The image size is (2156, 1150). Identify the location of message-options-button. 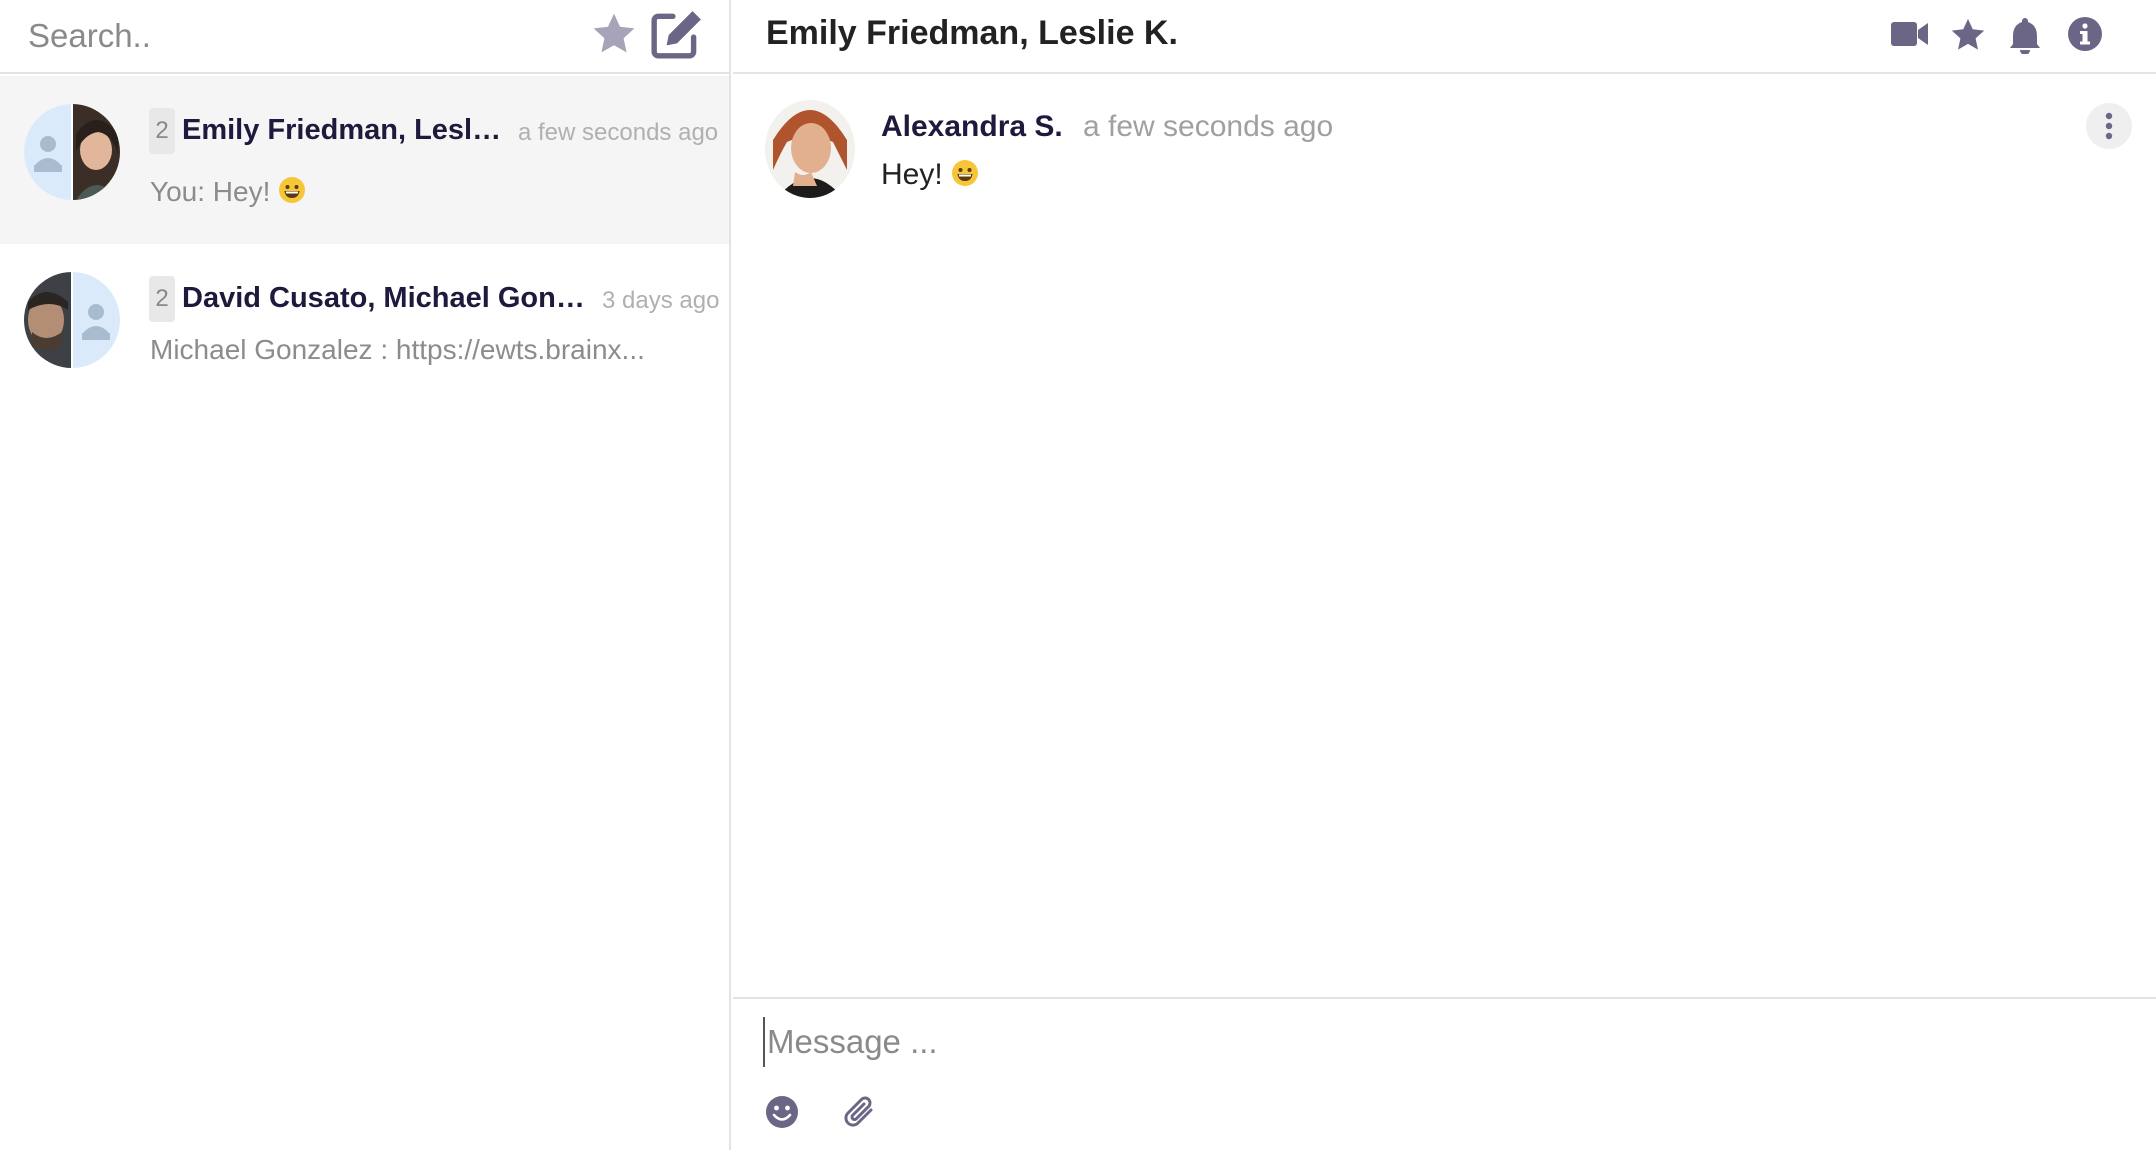
(2109, 126).